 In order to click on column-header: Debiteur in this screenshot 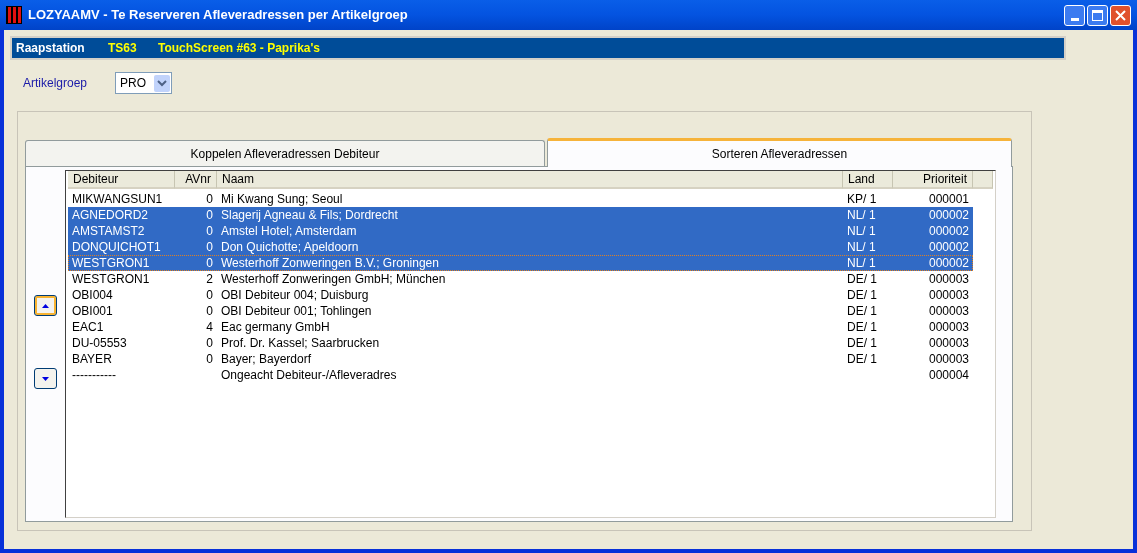, I will do `click(121, 180)`.